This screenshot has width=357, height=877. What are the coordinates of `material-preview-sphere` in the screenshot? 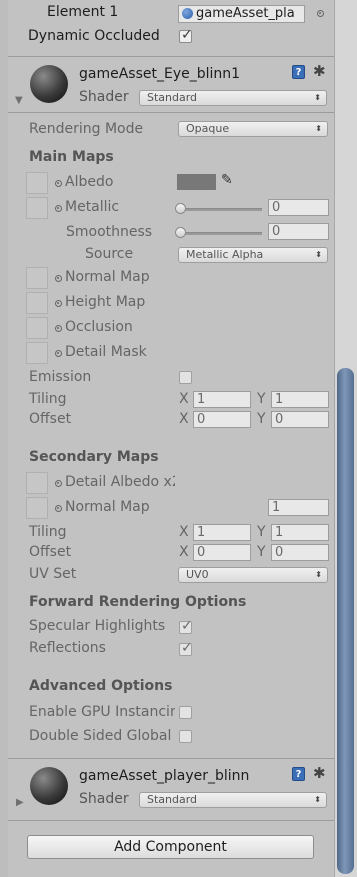 It's located at (49, 84).